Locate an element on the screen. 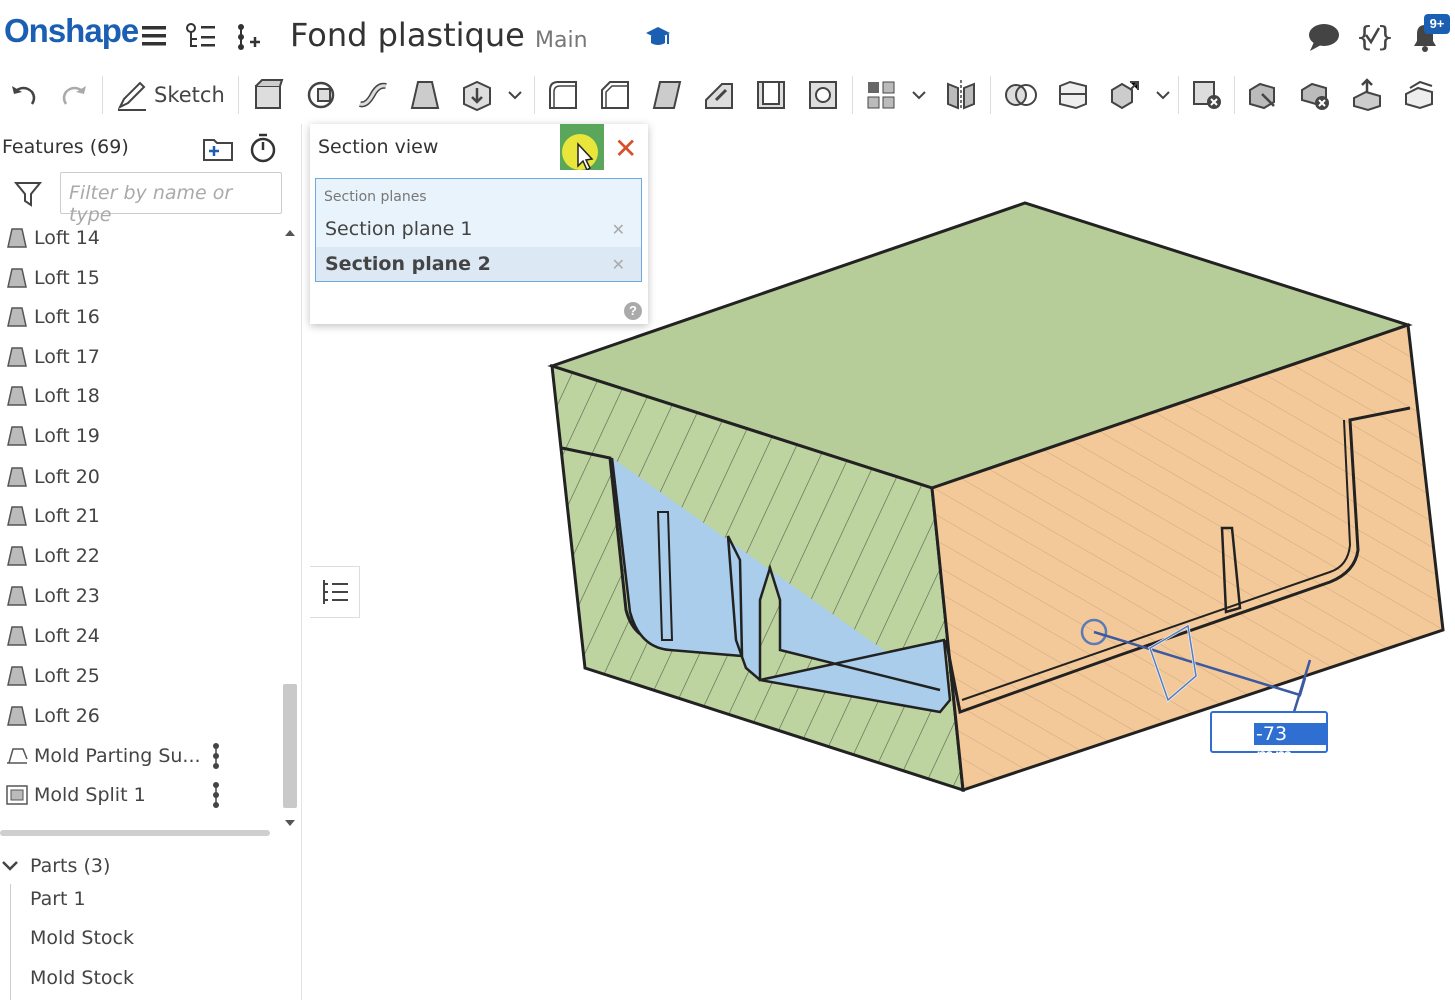 Image resolution: width=1455 pixels, height=1005 pixels. section-plane-row: Section plane 1 ✕ is located at coordinates (478, 229).